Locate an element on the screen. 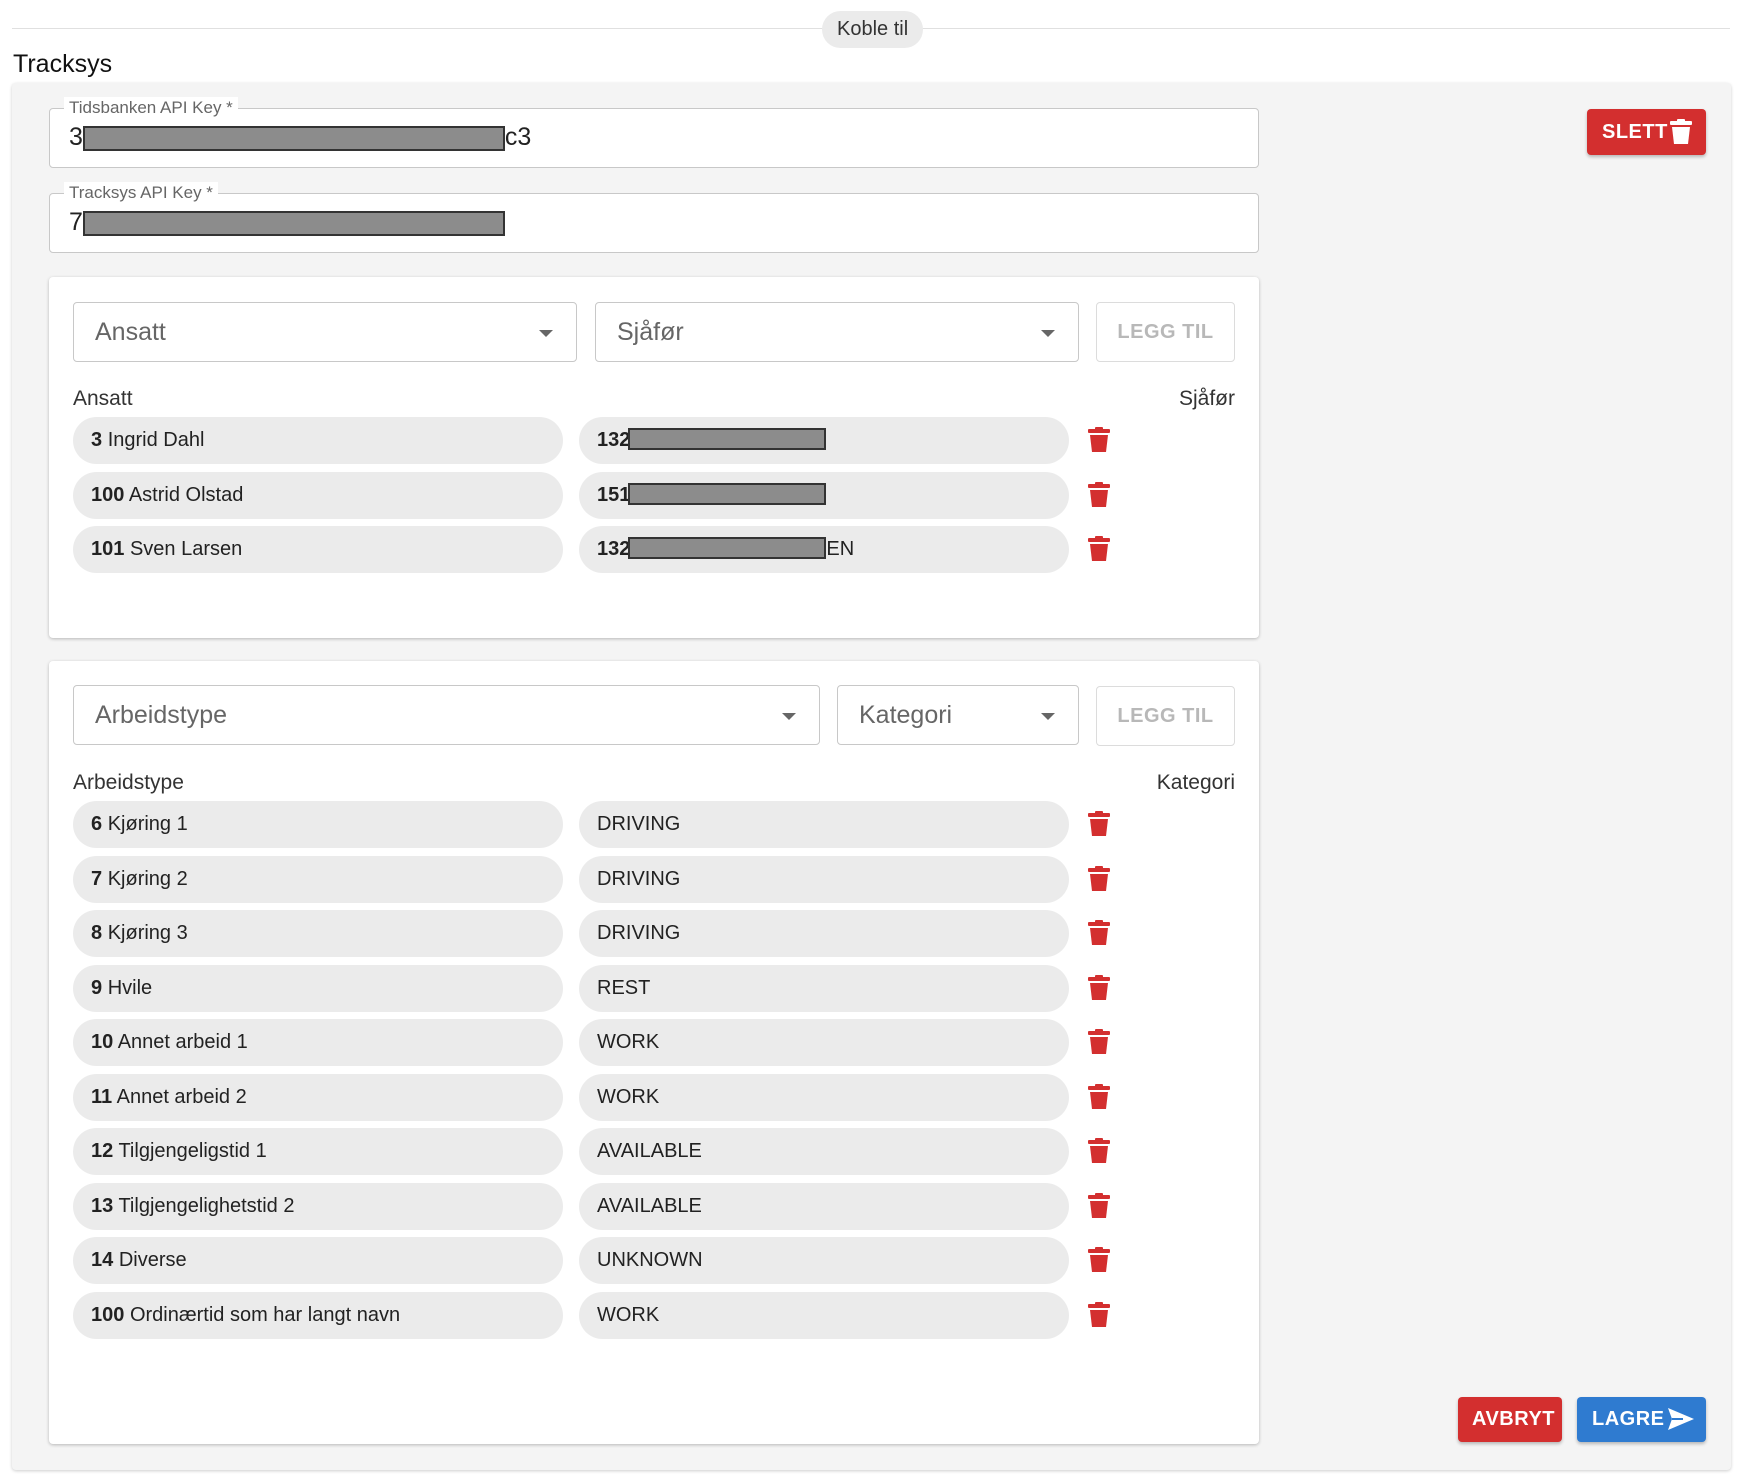 The height and width of the screenshot is (1474, 1740). worktype-name: Kjøring 3 is located at coordinates (147, 933).